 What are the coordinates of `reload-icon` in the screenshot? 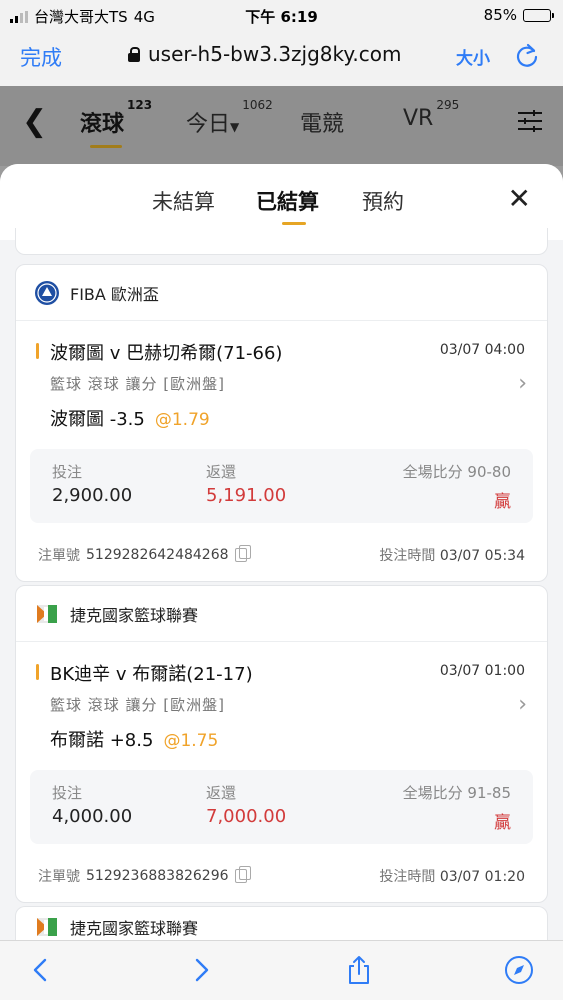 It's located at (527, 55).